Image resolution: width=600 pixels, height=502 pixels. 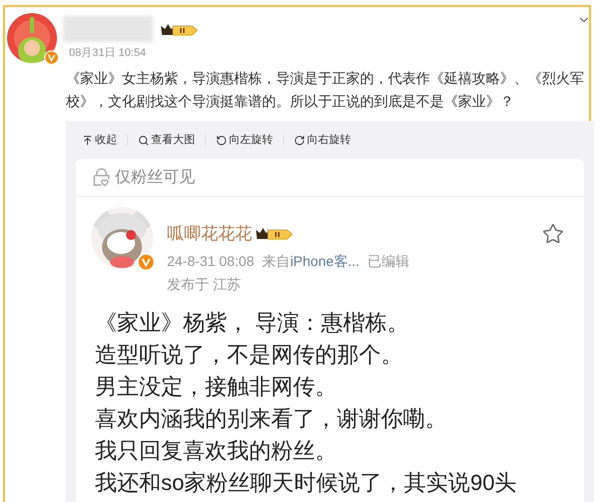 What do you see at coordinates (99, 140) in the screenshot?
I see `toolbar-button: 收起` at bounding box center [99, 140].